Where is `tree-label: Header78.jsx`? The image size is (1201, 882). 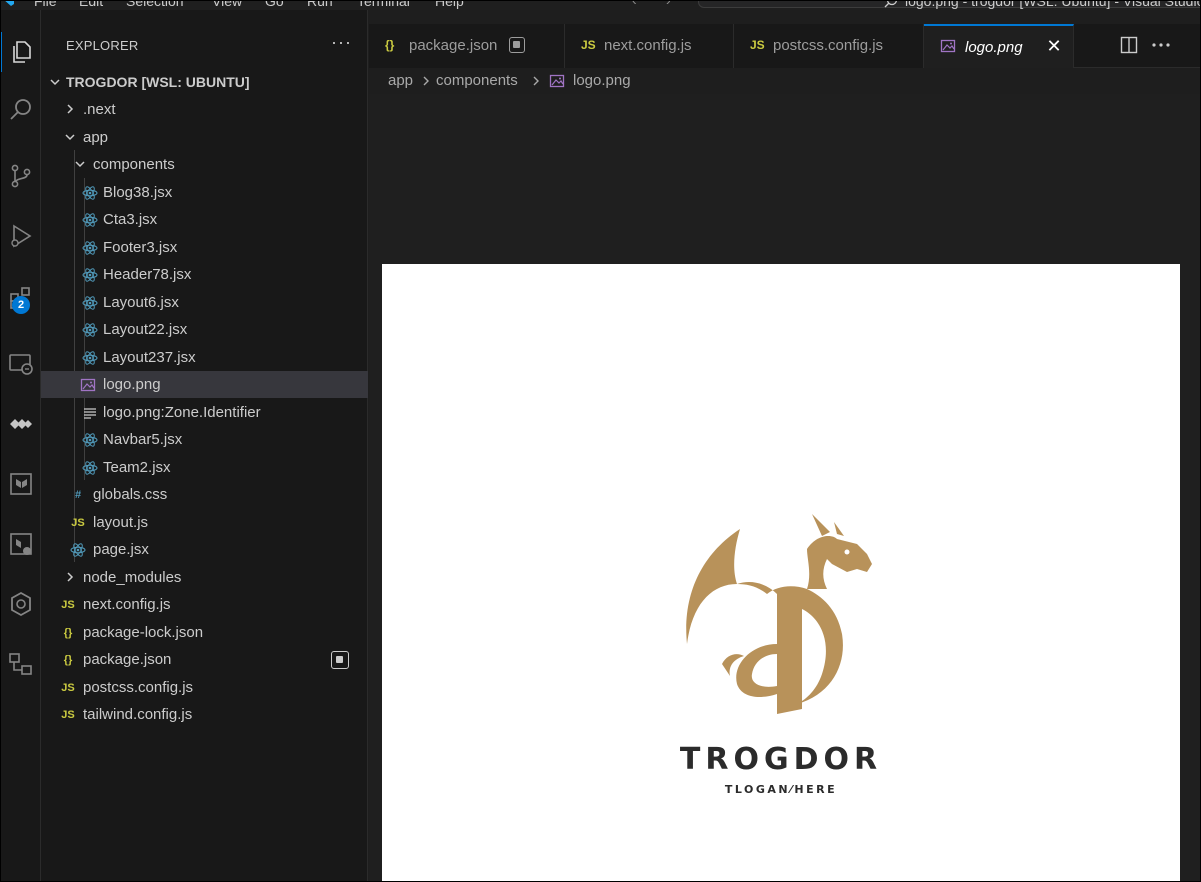 tree-label: Header78.jsx is located at coordinates (147, 274).